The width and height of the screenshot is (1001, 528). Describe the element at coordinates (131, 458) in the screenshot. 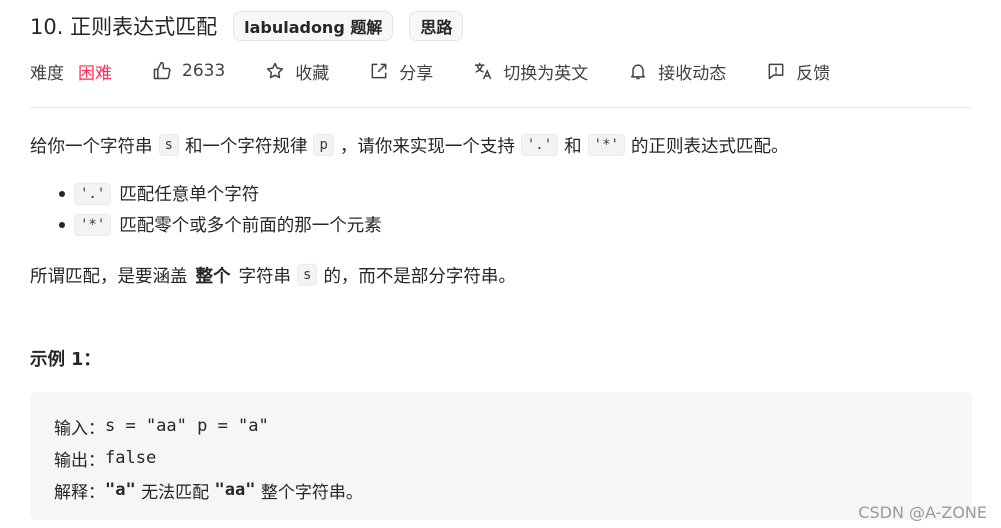

I see `output-value: false` at that location.